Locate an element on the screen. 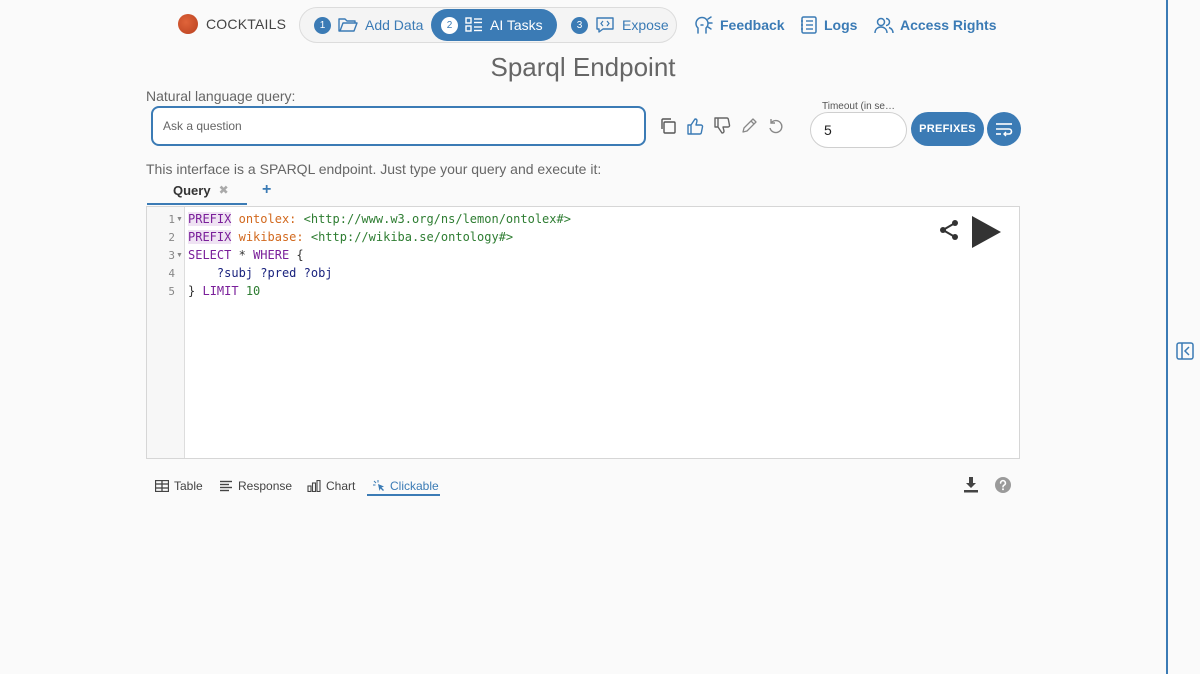 The width and height of the screenshot is (1200, 674). step-label: Expose is located at coordinates (645, 25).